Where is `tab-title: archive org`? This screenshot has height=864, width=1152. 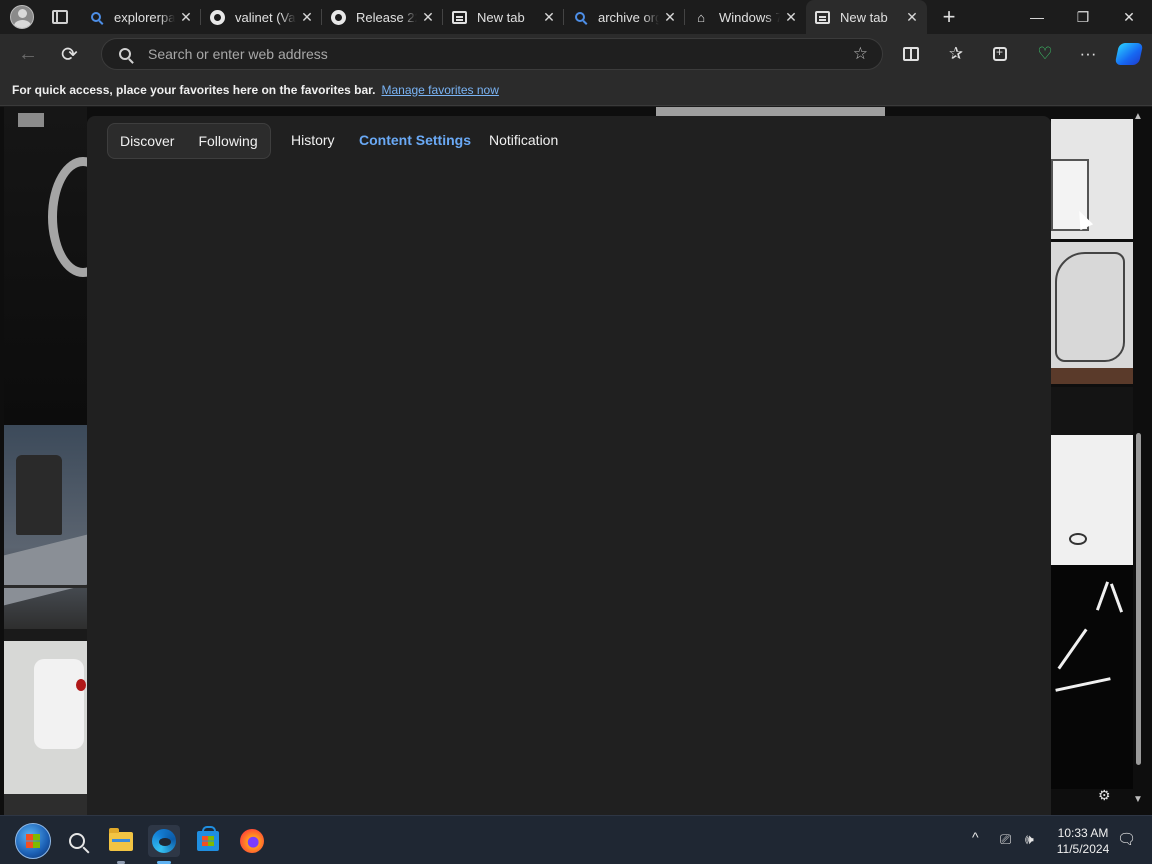
tab-title: archive org is located at coordinates (628, 17).